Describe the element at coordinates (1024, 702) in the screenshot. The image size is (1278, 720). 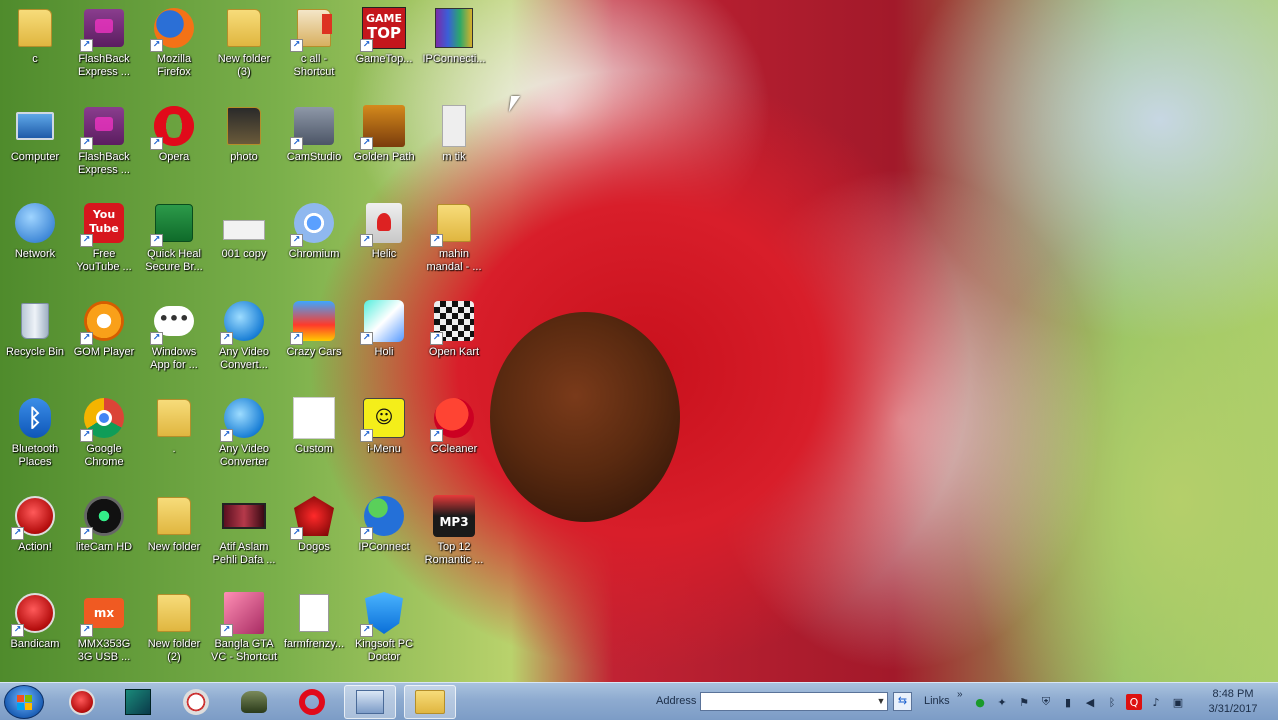
I see `flag-tray-icon: ⚑` at that location.